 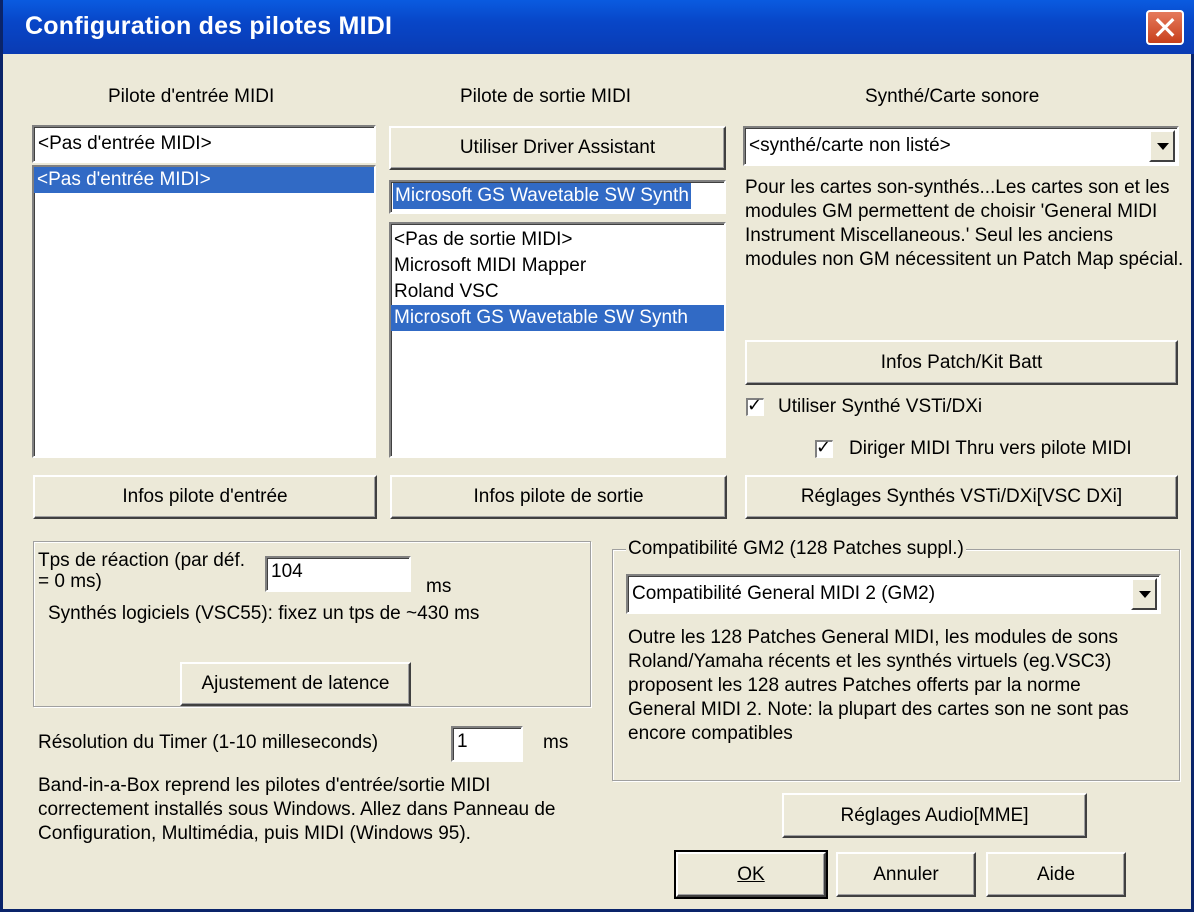 I want to click on latency-adjust-button: Ajustement de latence, so click(x=295, y=684).